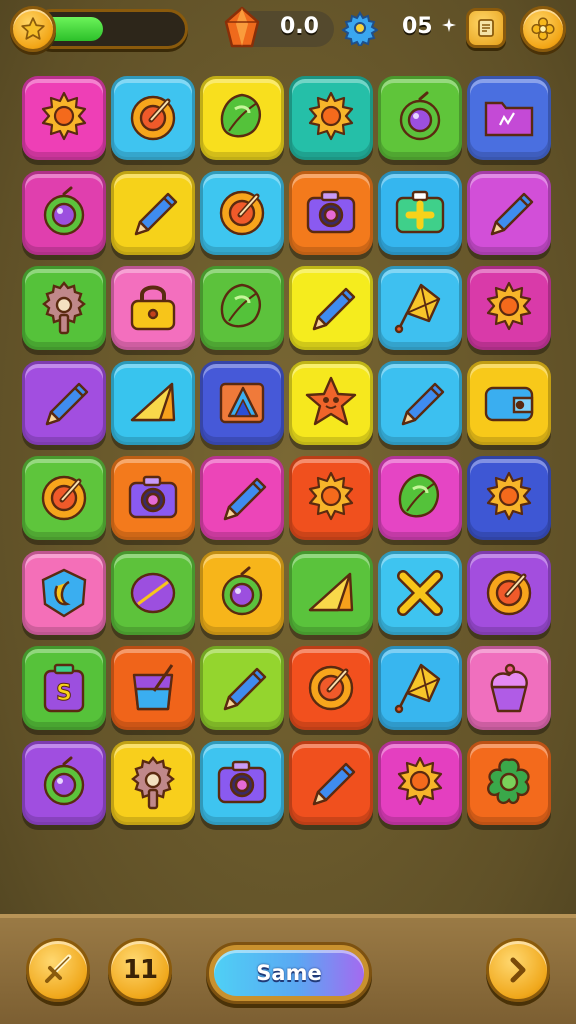 The image size is (576, 1024). I want to click on tile-r8-c3, so click(242, 783).